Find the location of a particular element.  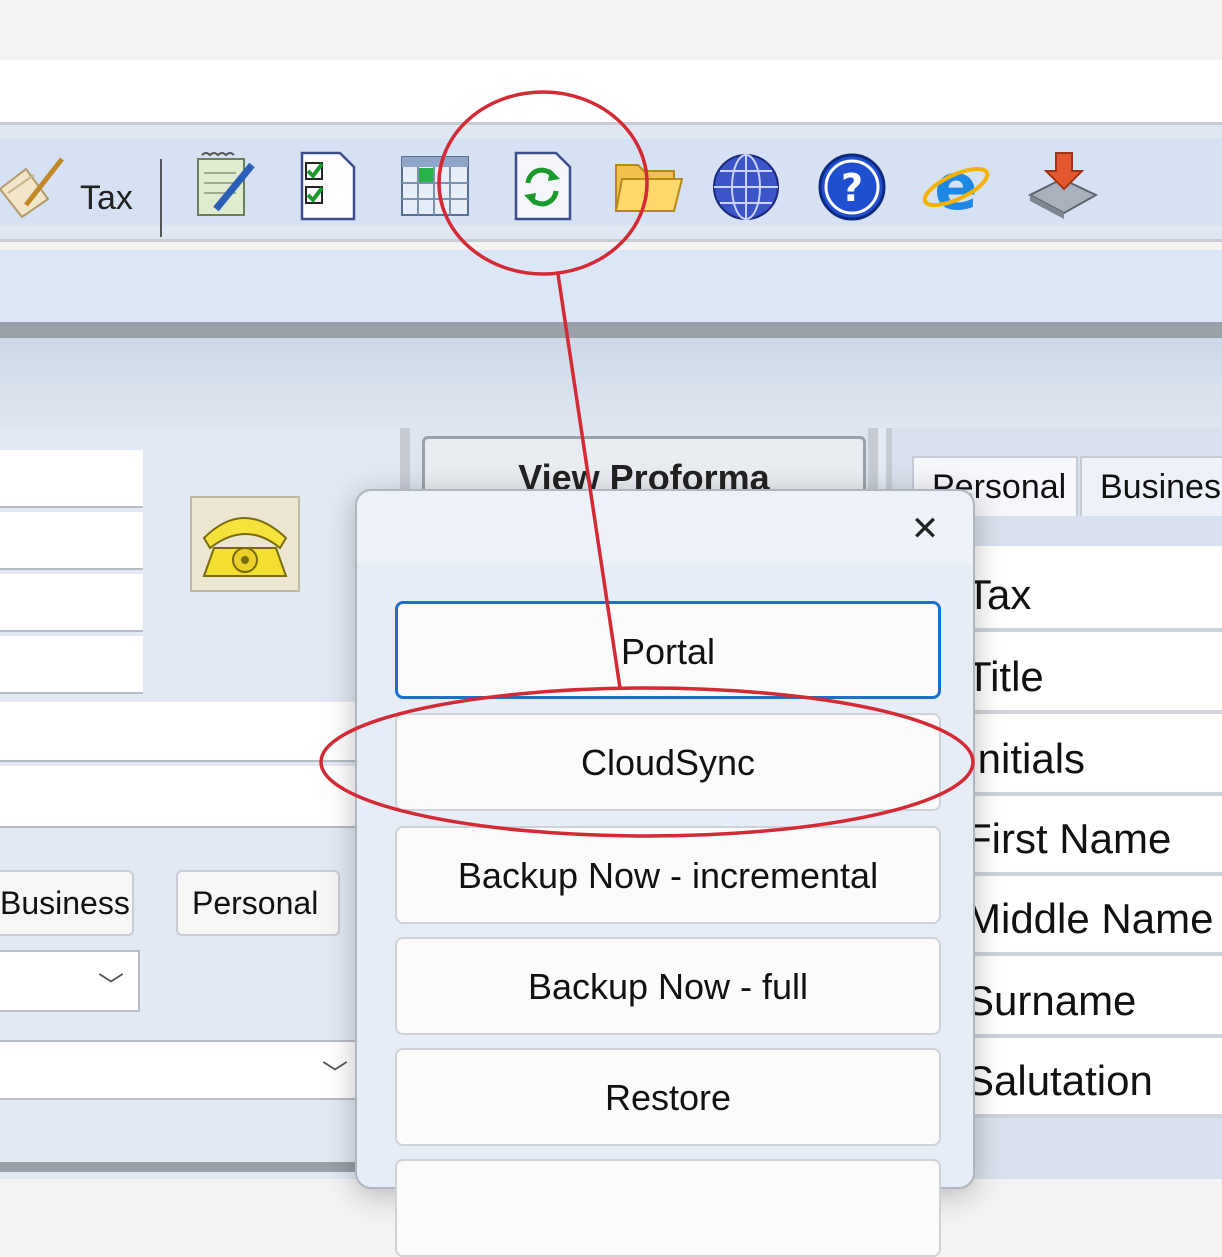

tax-pen-icon is located at coordinates (34, 185).